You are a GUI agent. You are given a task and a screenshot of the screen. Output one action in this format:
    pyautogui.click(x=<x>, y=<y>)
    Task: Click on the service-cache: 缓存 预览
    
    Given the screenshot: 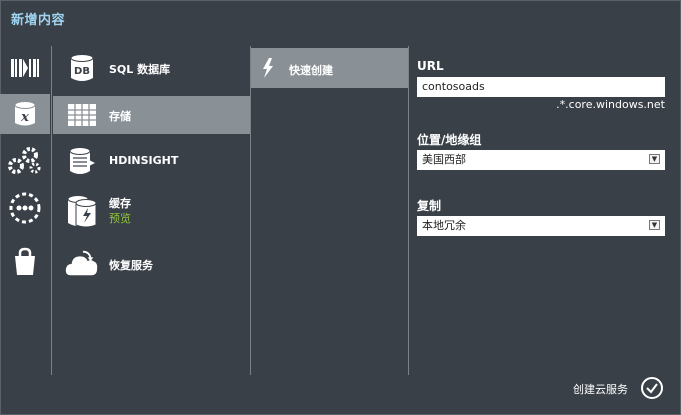 What is the action you would take?
    pyautogui.click(x=151, y=211)
    